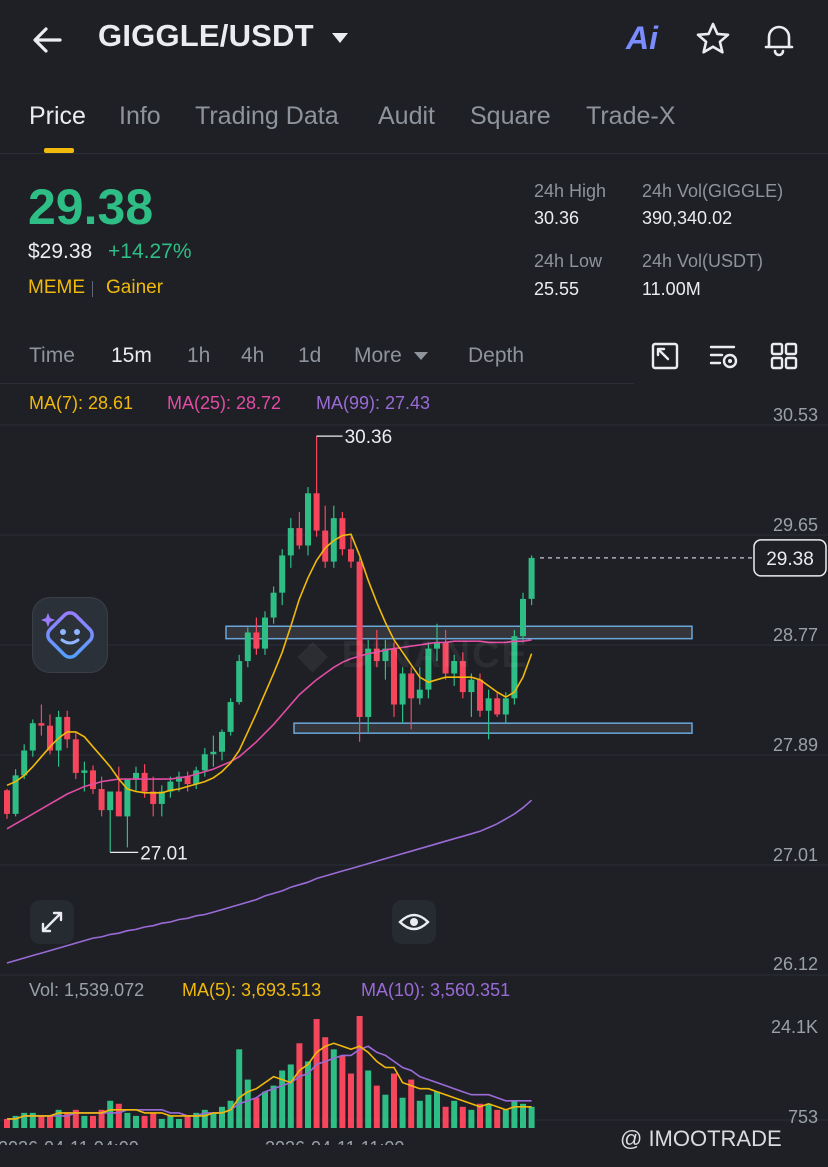 The width and height of the screenshot is (828, 1167). Describe the element at coordinates (803, 1117) in the screenshot. I see `volume-axis-label: 753` at that location.